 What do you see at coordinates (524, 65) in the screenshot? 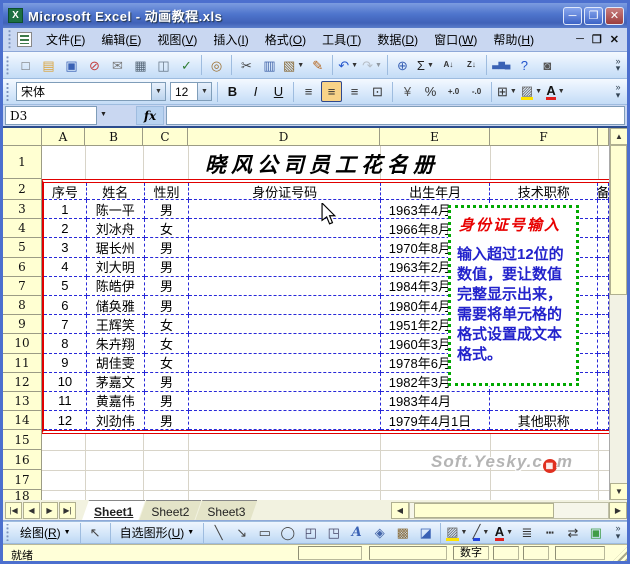
I see `help-icon: ?` at bounding box center [524, 65].